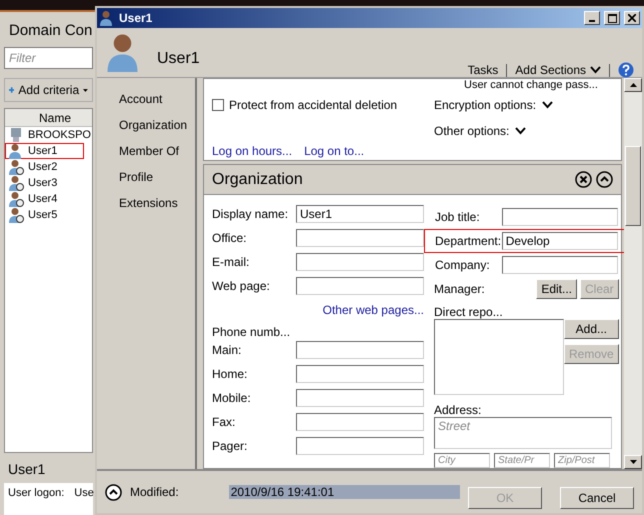  I want to click on text-field: Develop, so click(560, 241).